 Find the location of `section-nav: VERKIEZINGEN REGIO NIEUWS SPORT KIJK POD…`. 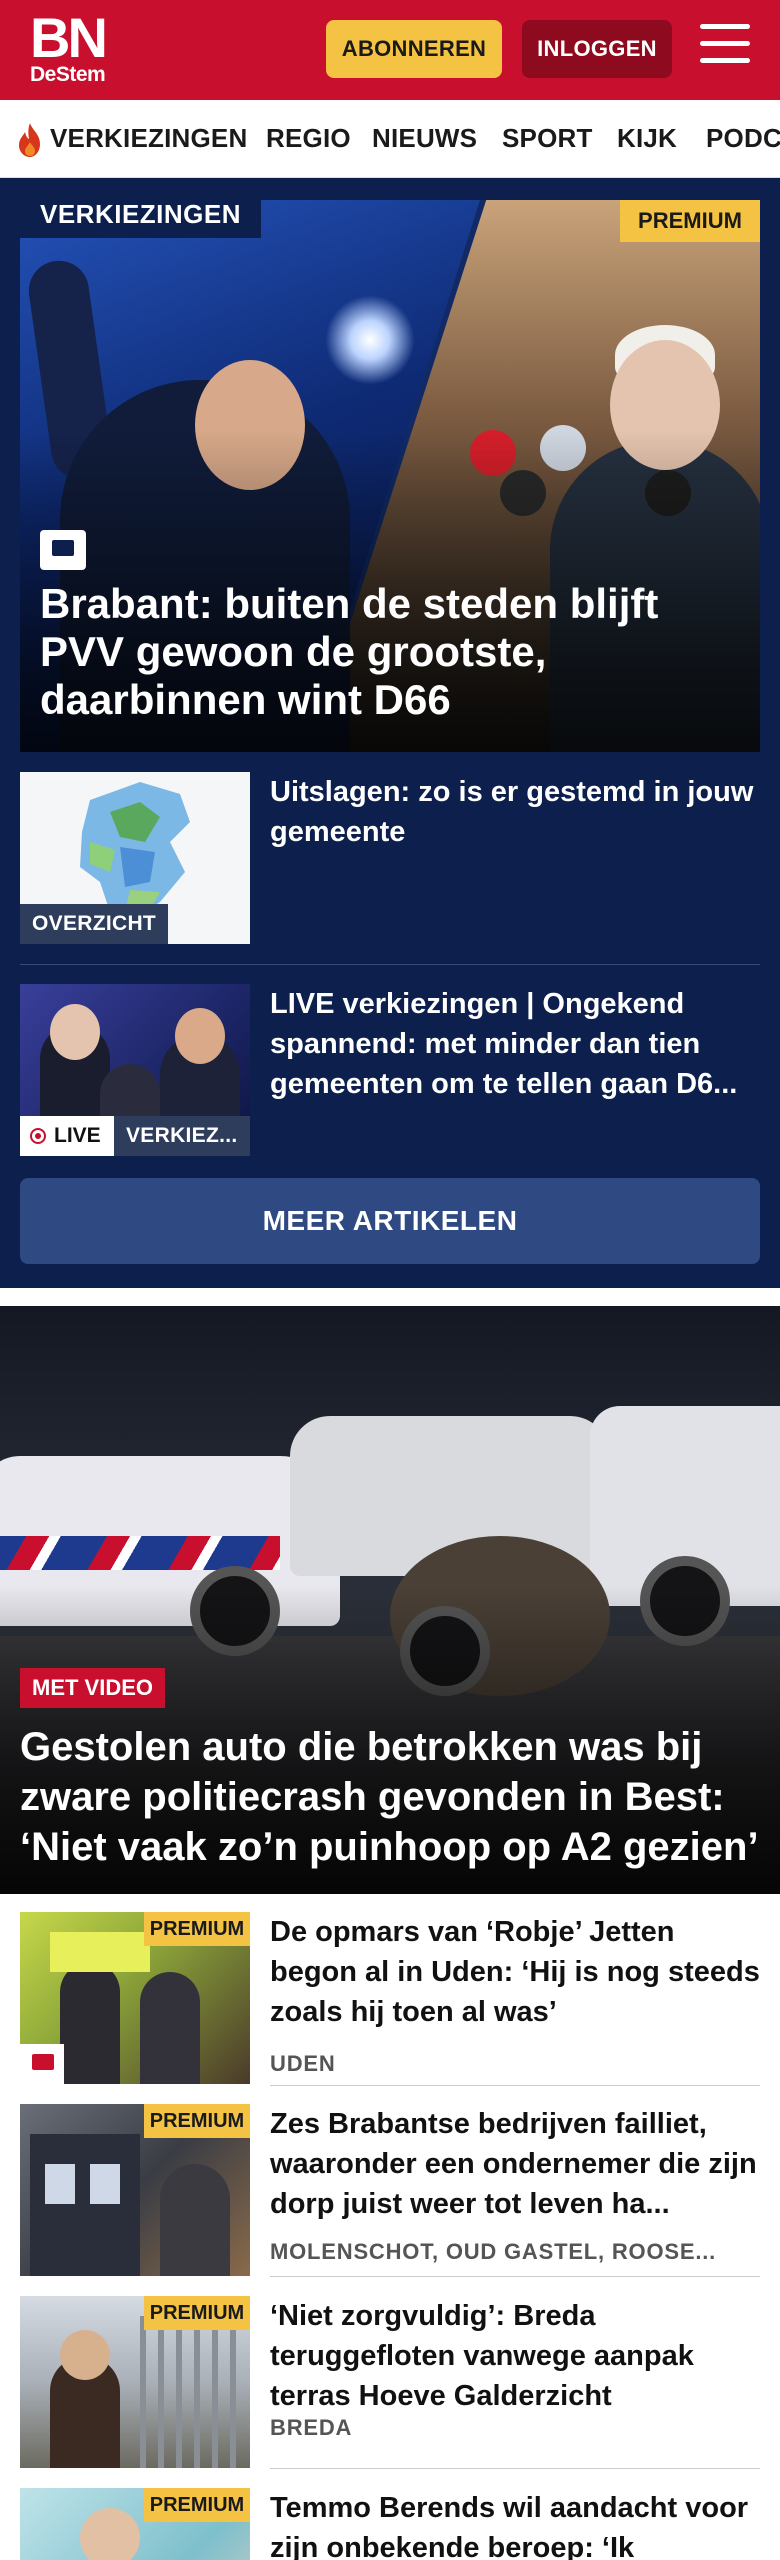

section-nav: VERKIEZINGEN REGIO NIEUWS SPORT KIJK POD… is located at coordinates (390, 139).